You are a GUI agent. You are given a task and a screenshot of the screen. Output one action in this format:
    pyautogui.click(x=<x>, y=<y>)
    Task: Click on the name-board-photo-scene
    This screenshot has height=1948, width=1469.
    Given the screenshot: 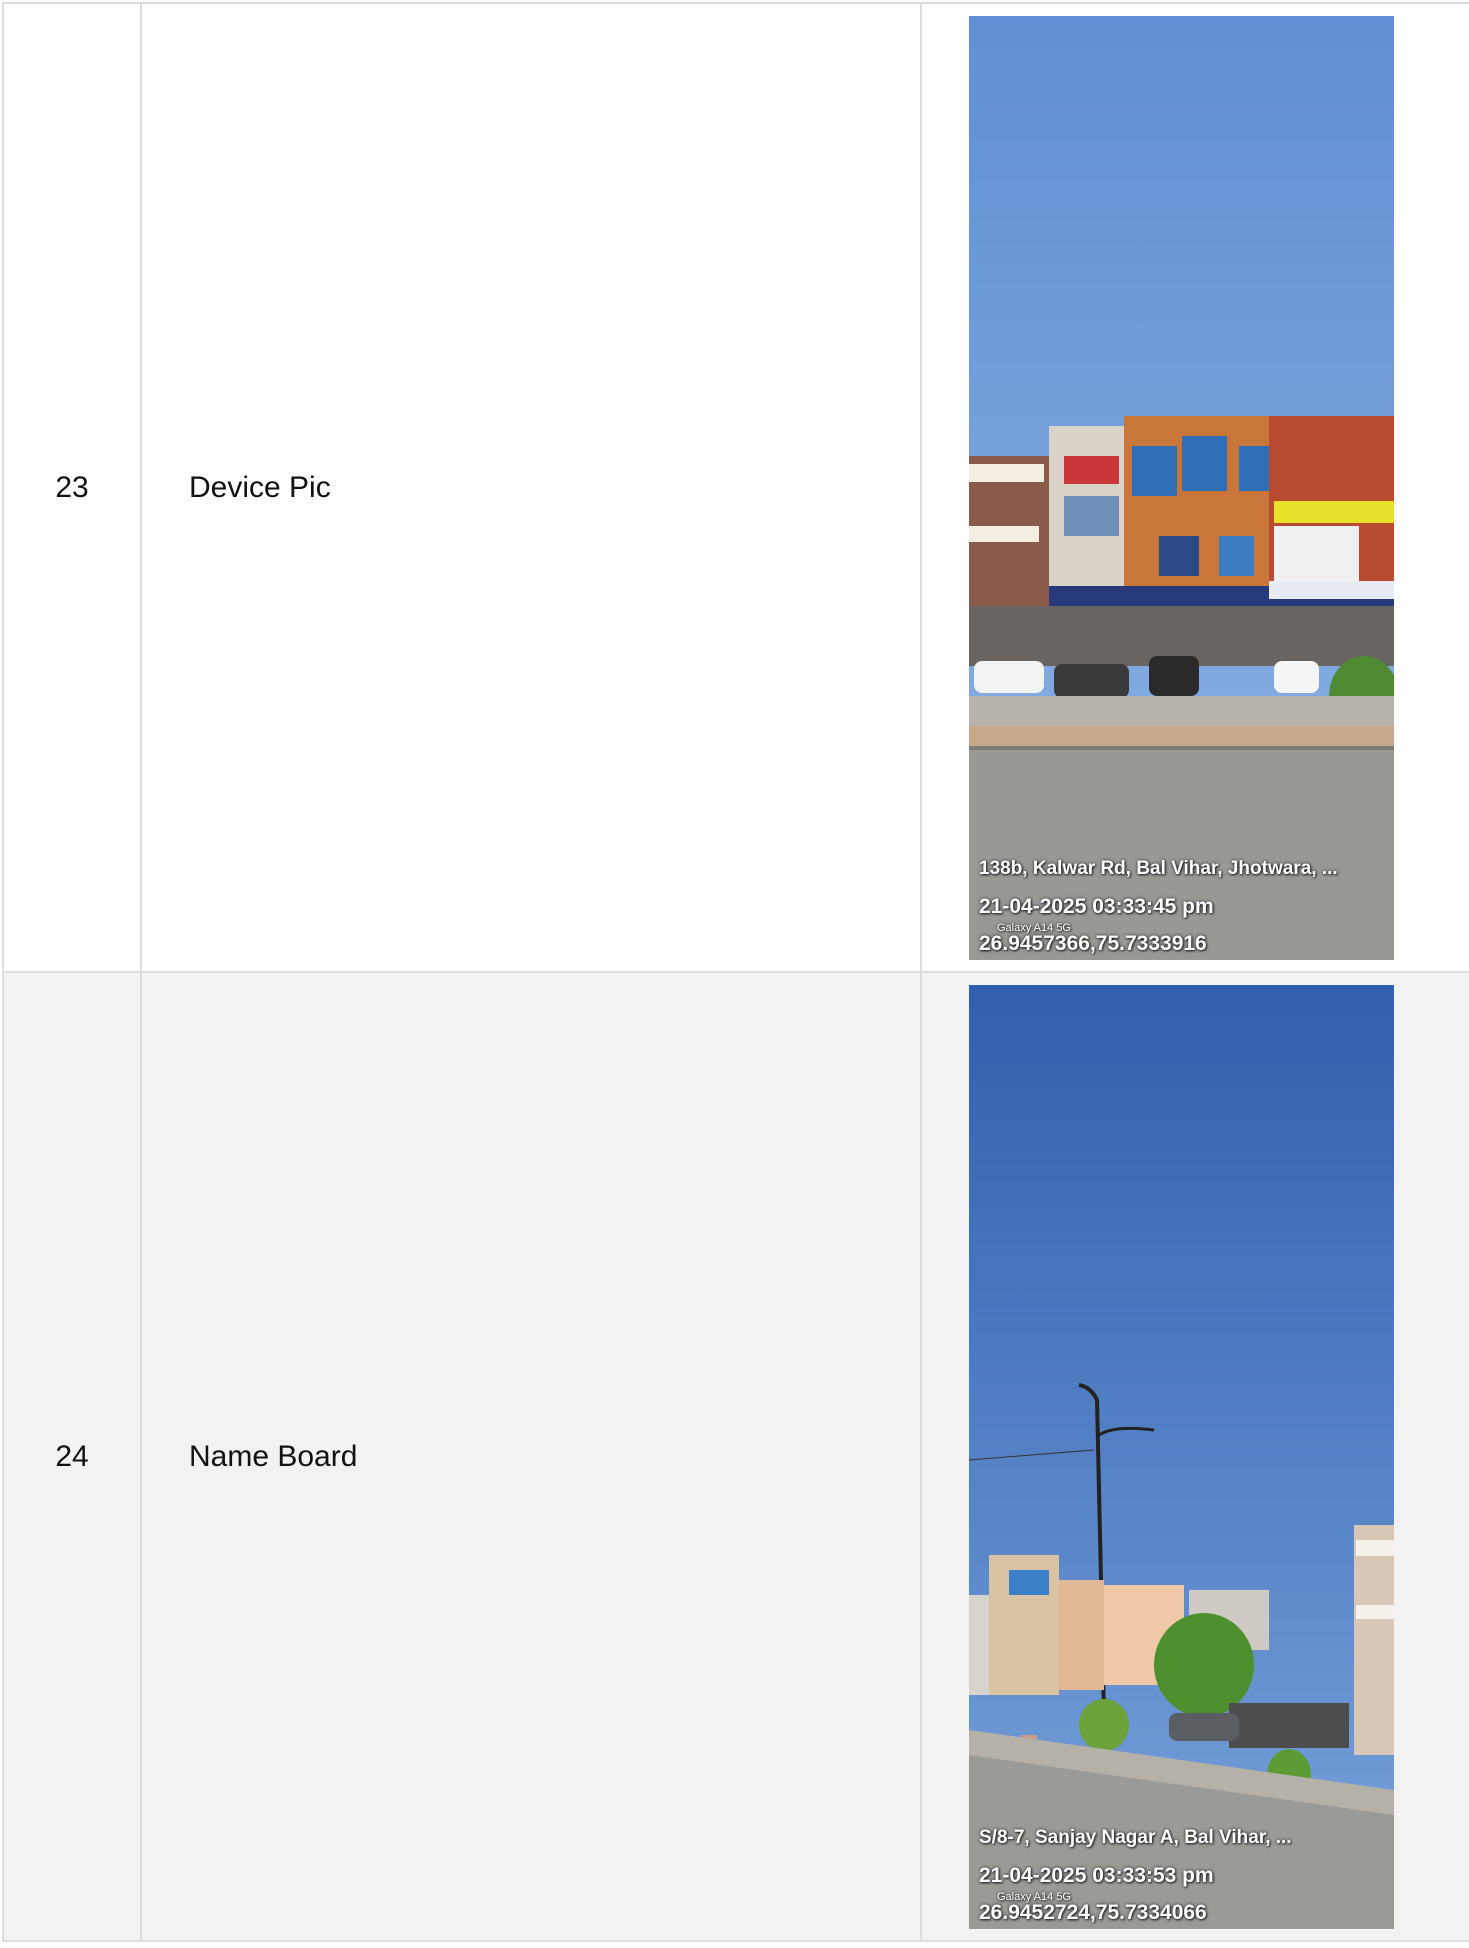 What is the action you would take?
    pyautogui.click(x=1181, y=1456)
    